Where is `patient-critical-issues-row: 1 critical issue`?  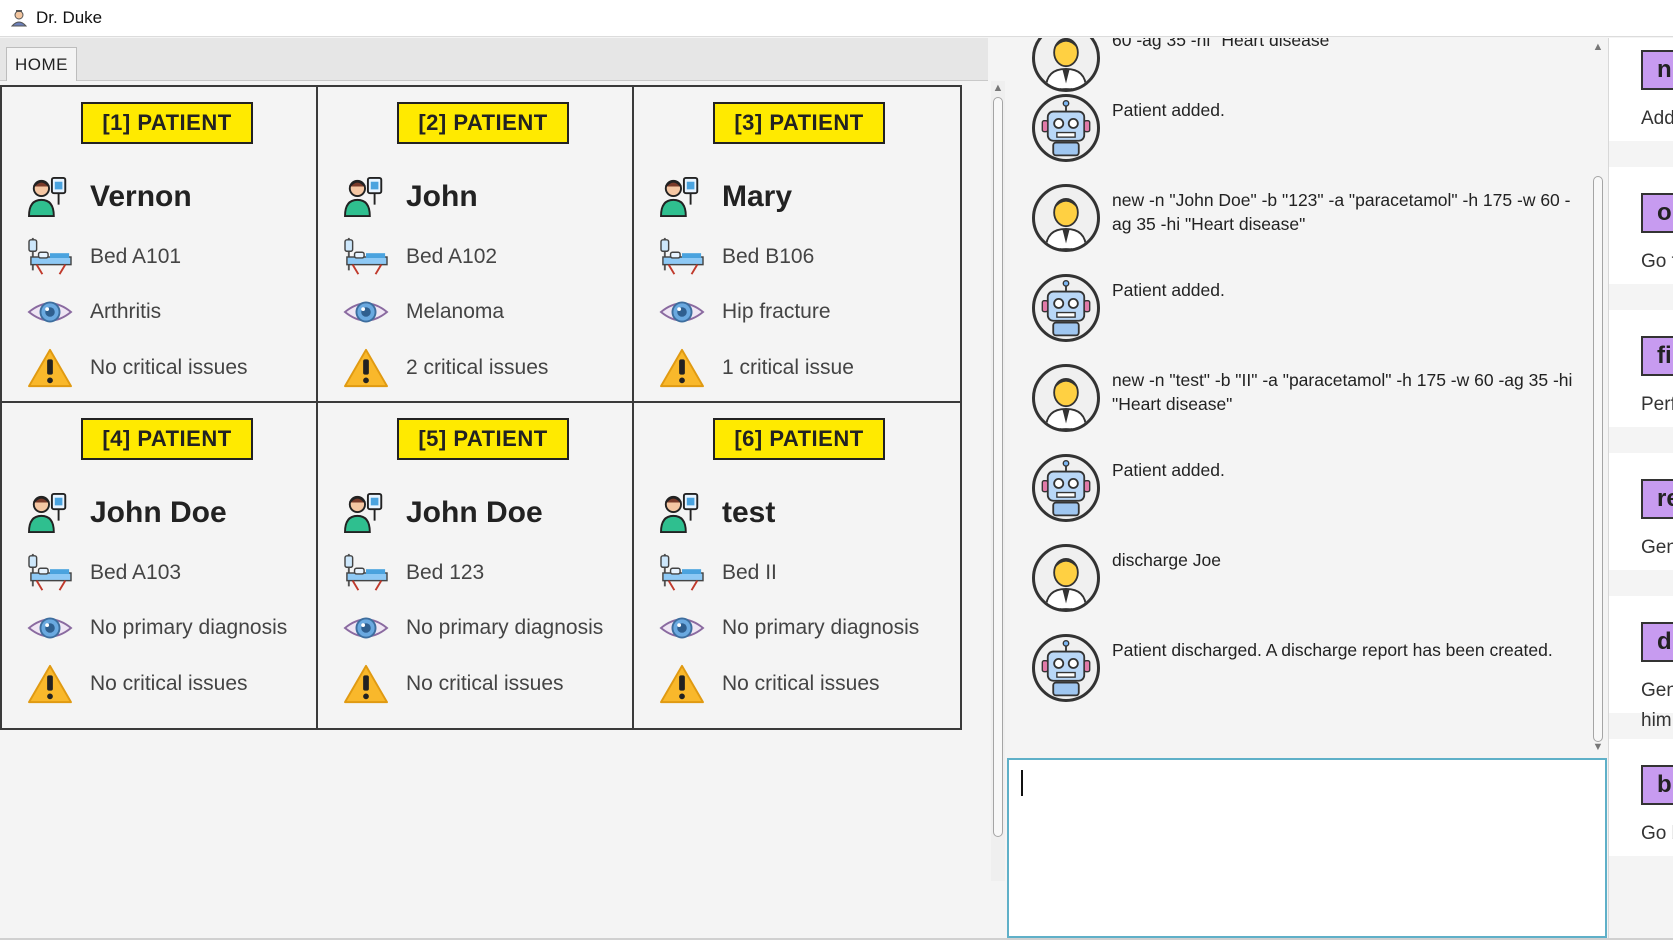 patient-critical-issues-row: 1 critical issue is located at coordinates (756, 368).